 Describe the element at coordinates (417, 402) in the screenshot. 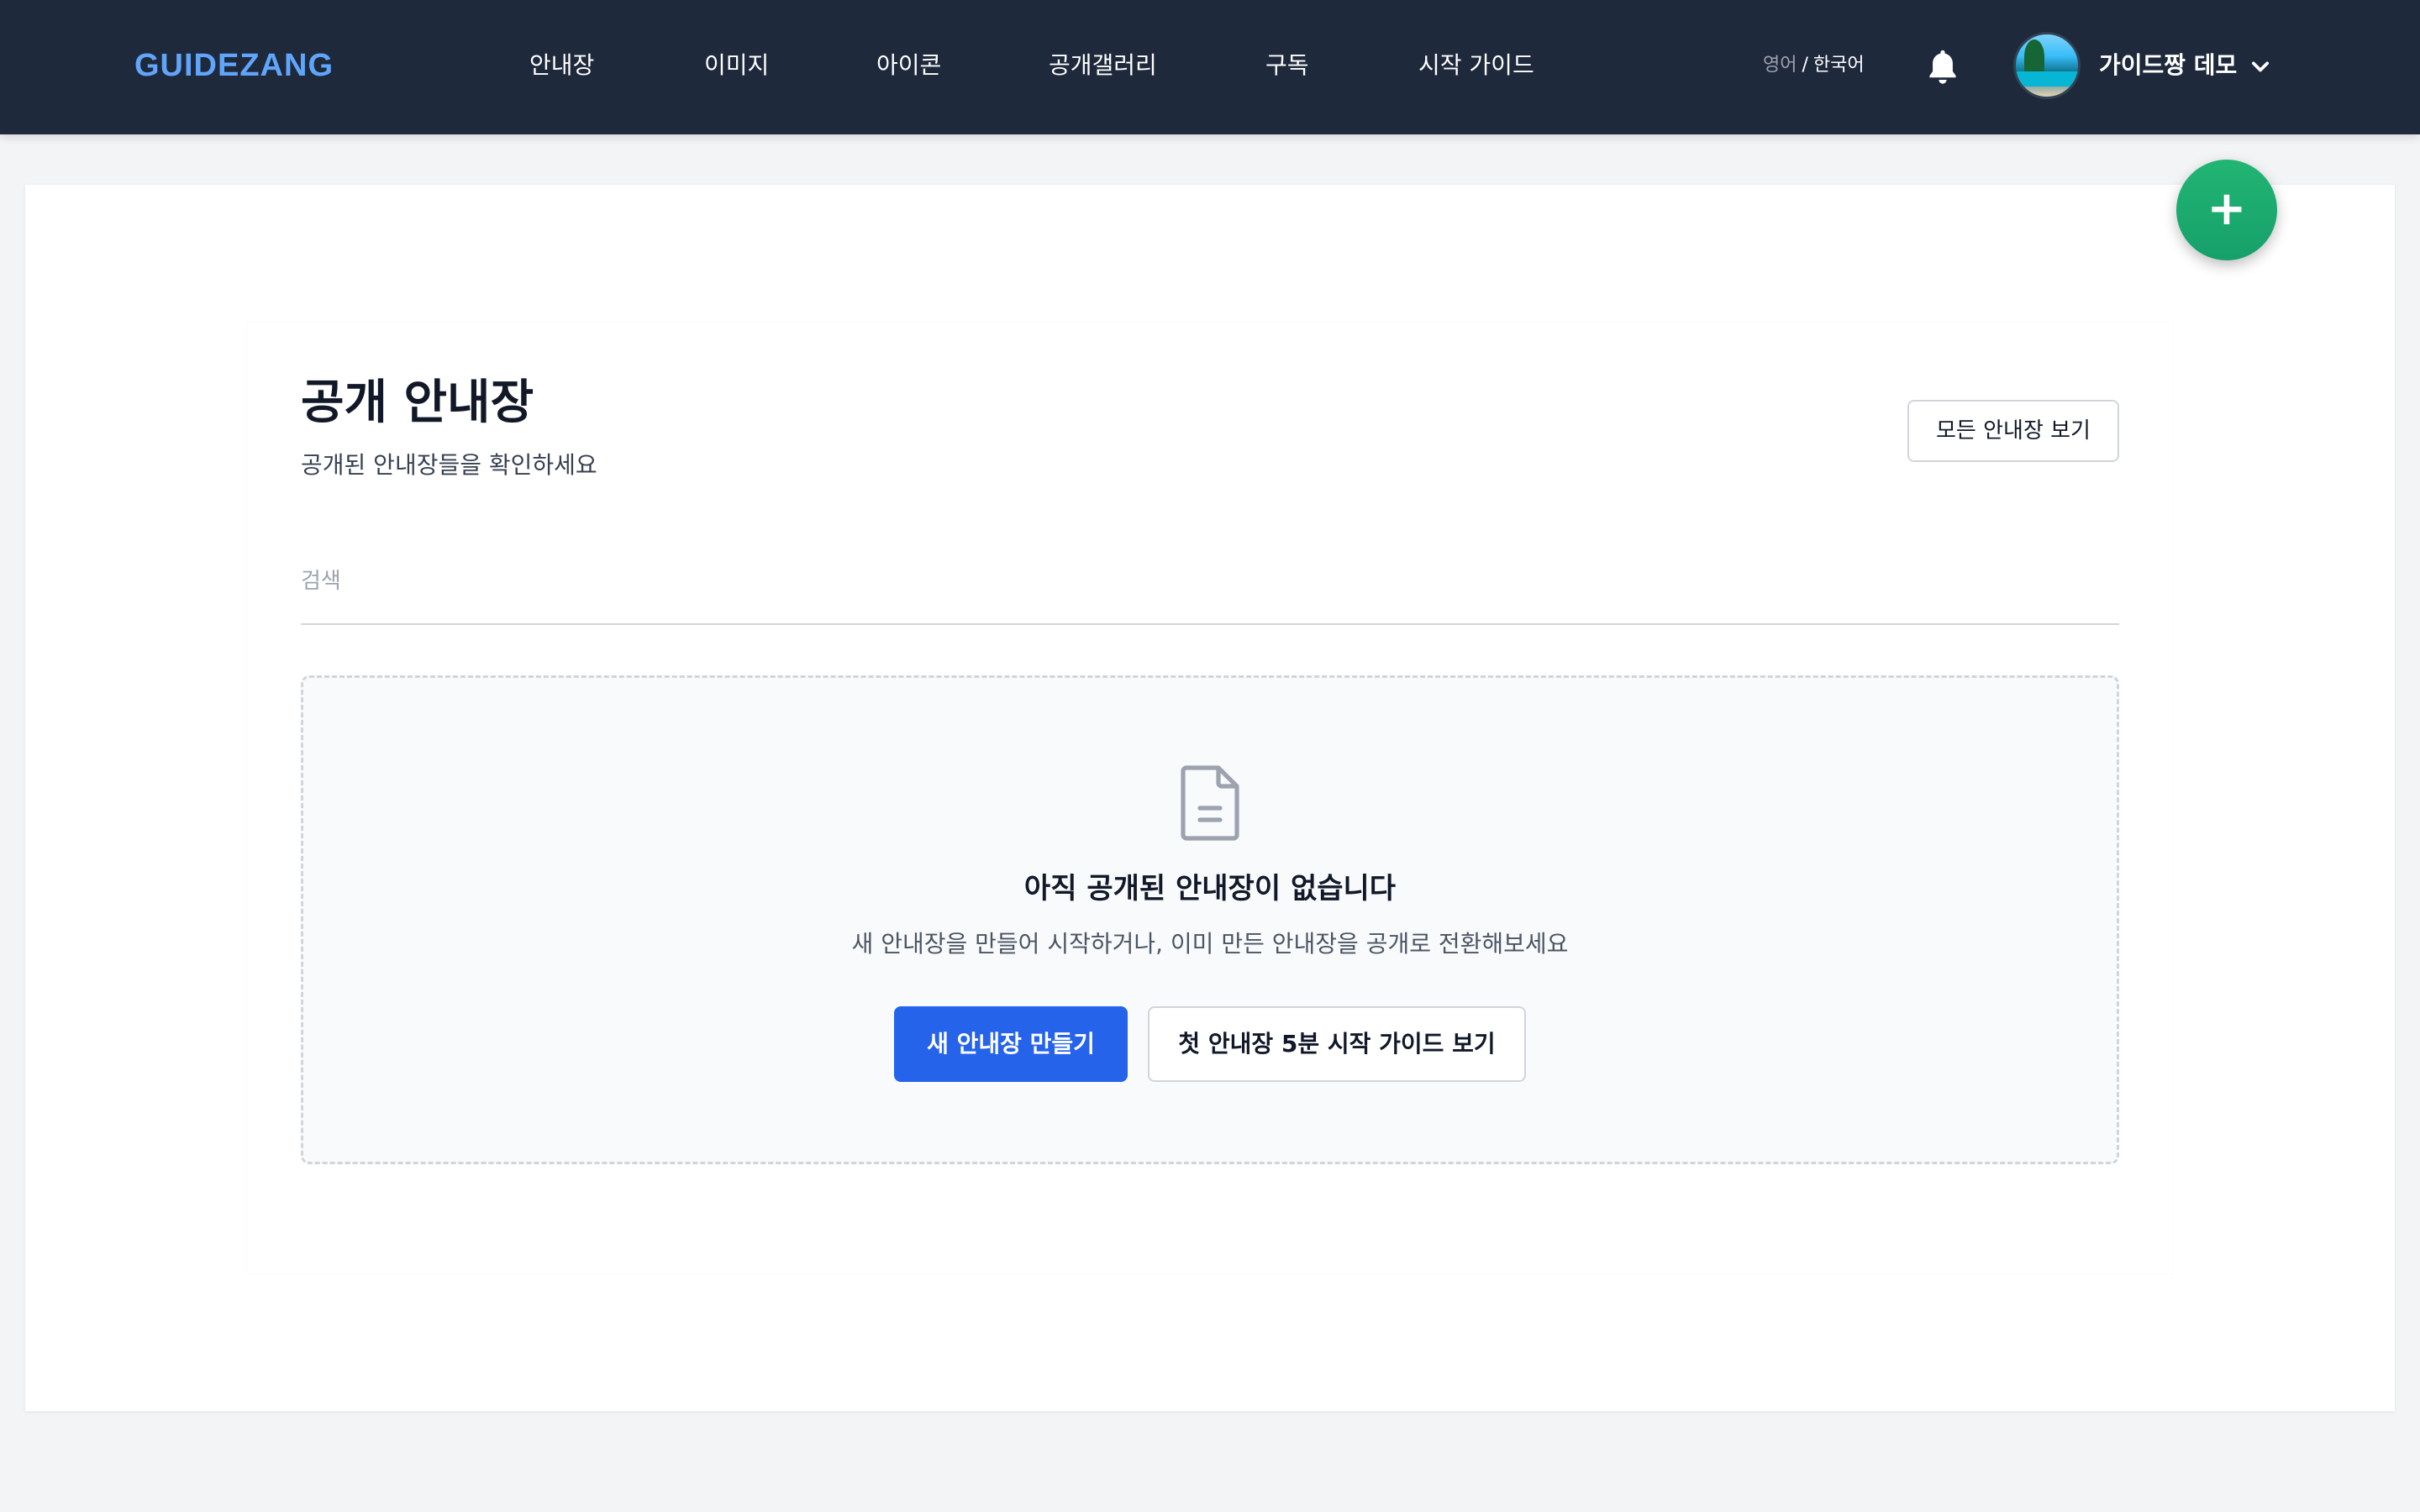

I see `page-title: 공개 안내장` at that location.